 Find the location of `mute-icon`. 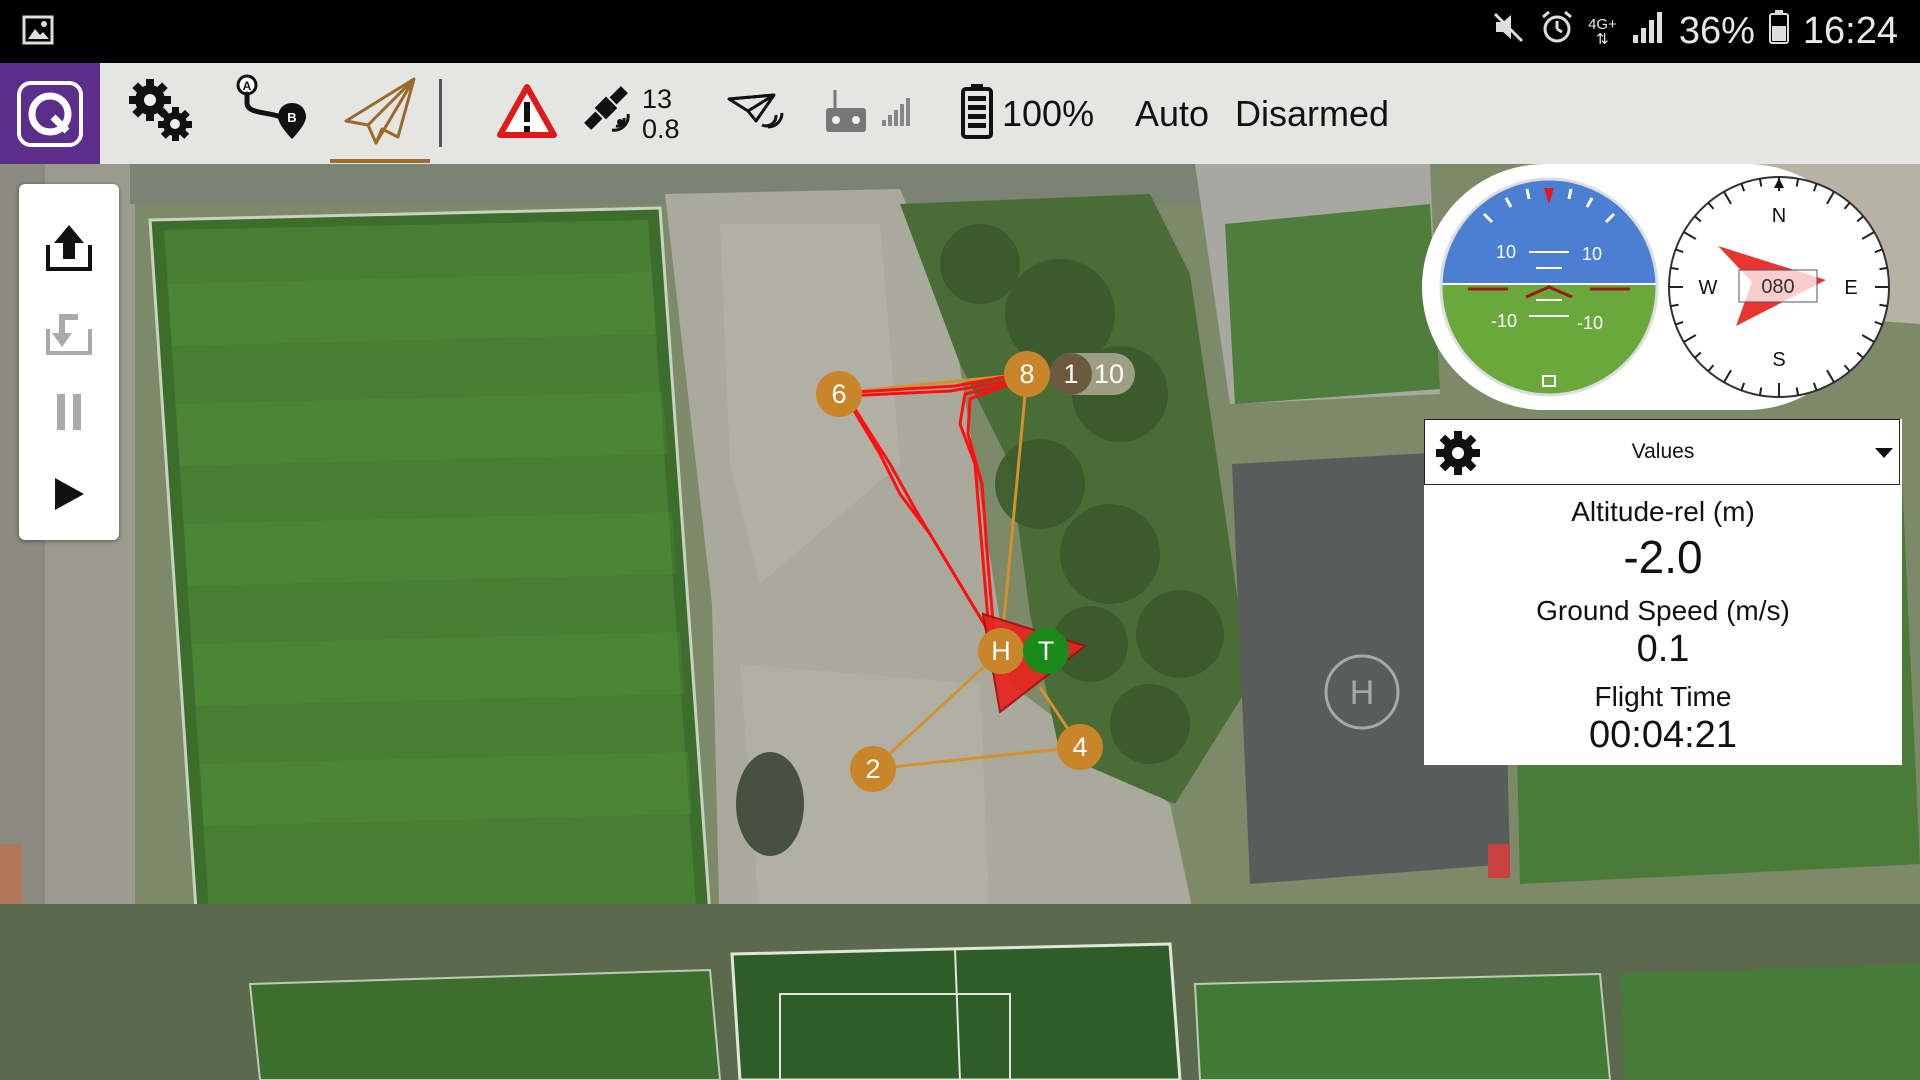

mute-icon is located at coordinates (1509, 32).